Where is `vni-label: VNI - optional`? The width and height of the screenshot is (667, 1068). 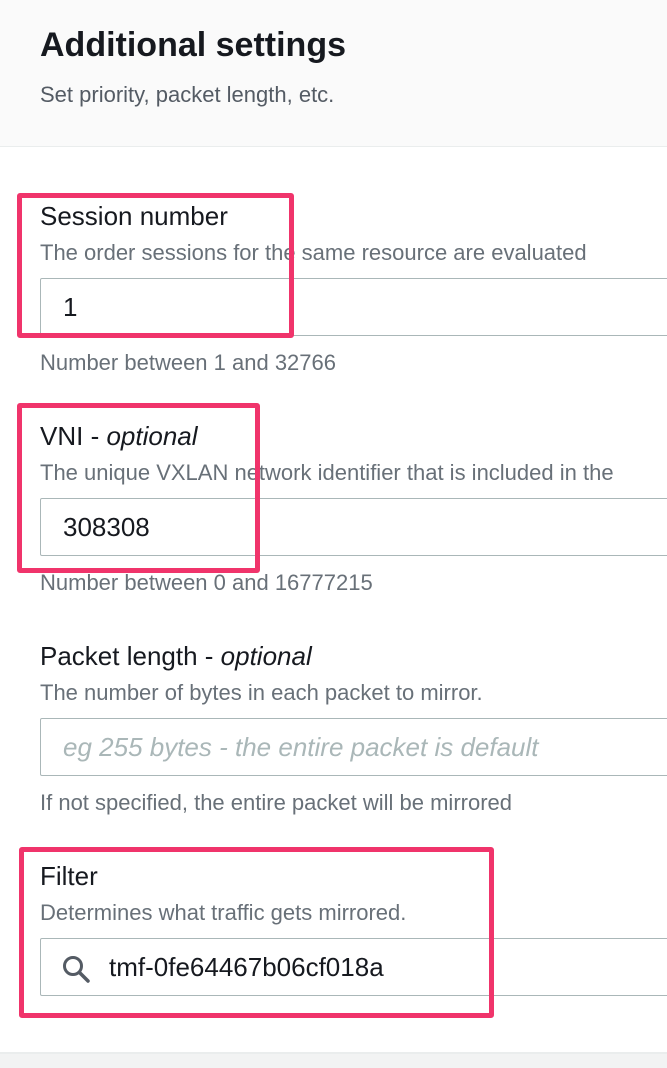 vni-label: VNI - optional is located at coordinates (119, 436).